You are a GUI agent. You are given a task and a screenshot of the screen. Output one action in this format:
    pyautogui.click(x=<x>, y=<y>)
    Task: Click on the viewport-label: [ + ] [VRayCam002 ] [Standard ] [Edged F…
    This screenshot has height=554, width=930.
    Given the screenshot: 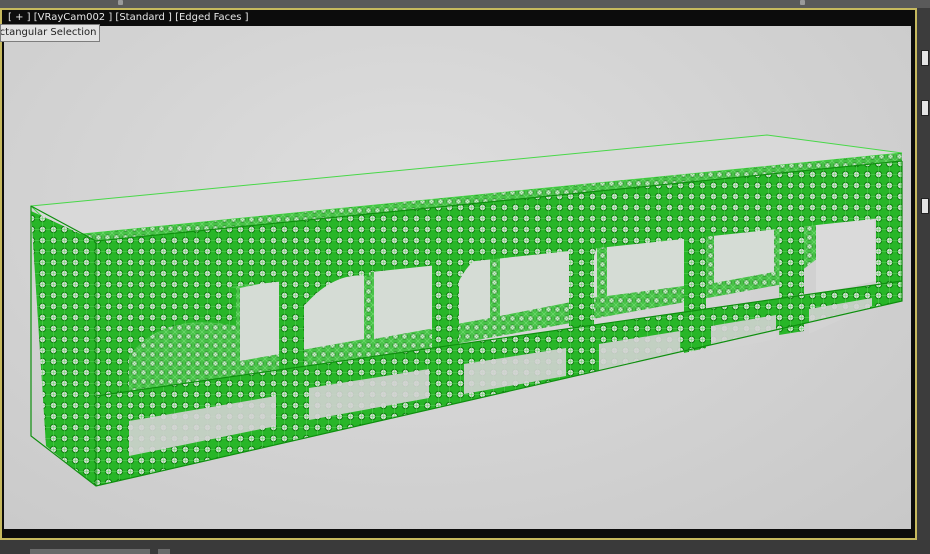 What is the action you would take?
    pyautogui.click(x=128, y=17)
    